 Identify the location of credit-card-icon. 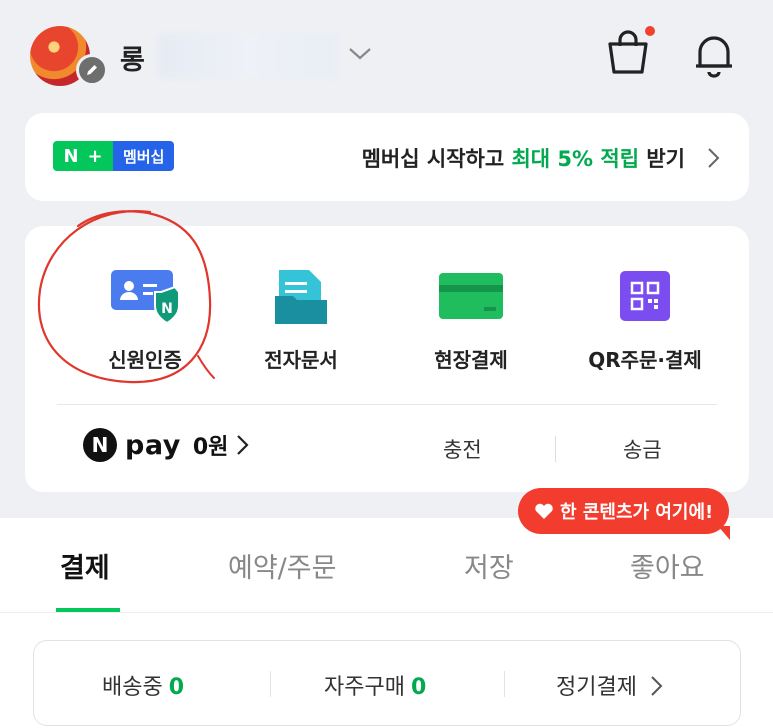
(471, 296).